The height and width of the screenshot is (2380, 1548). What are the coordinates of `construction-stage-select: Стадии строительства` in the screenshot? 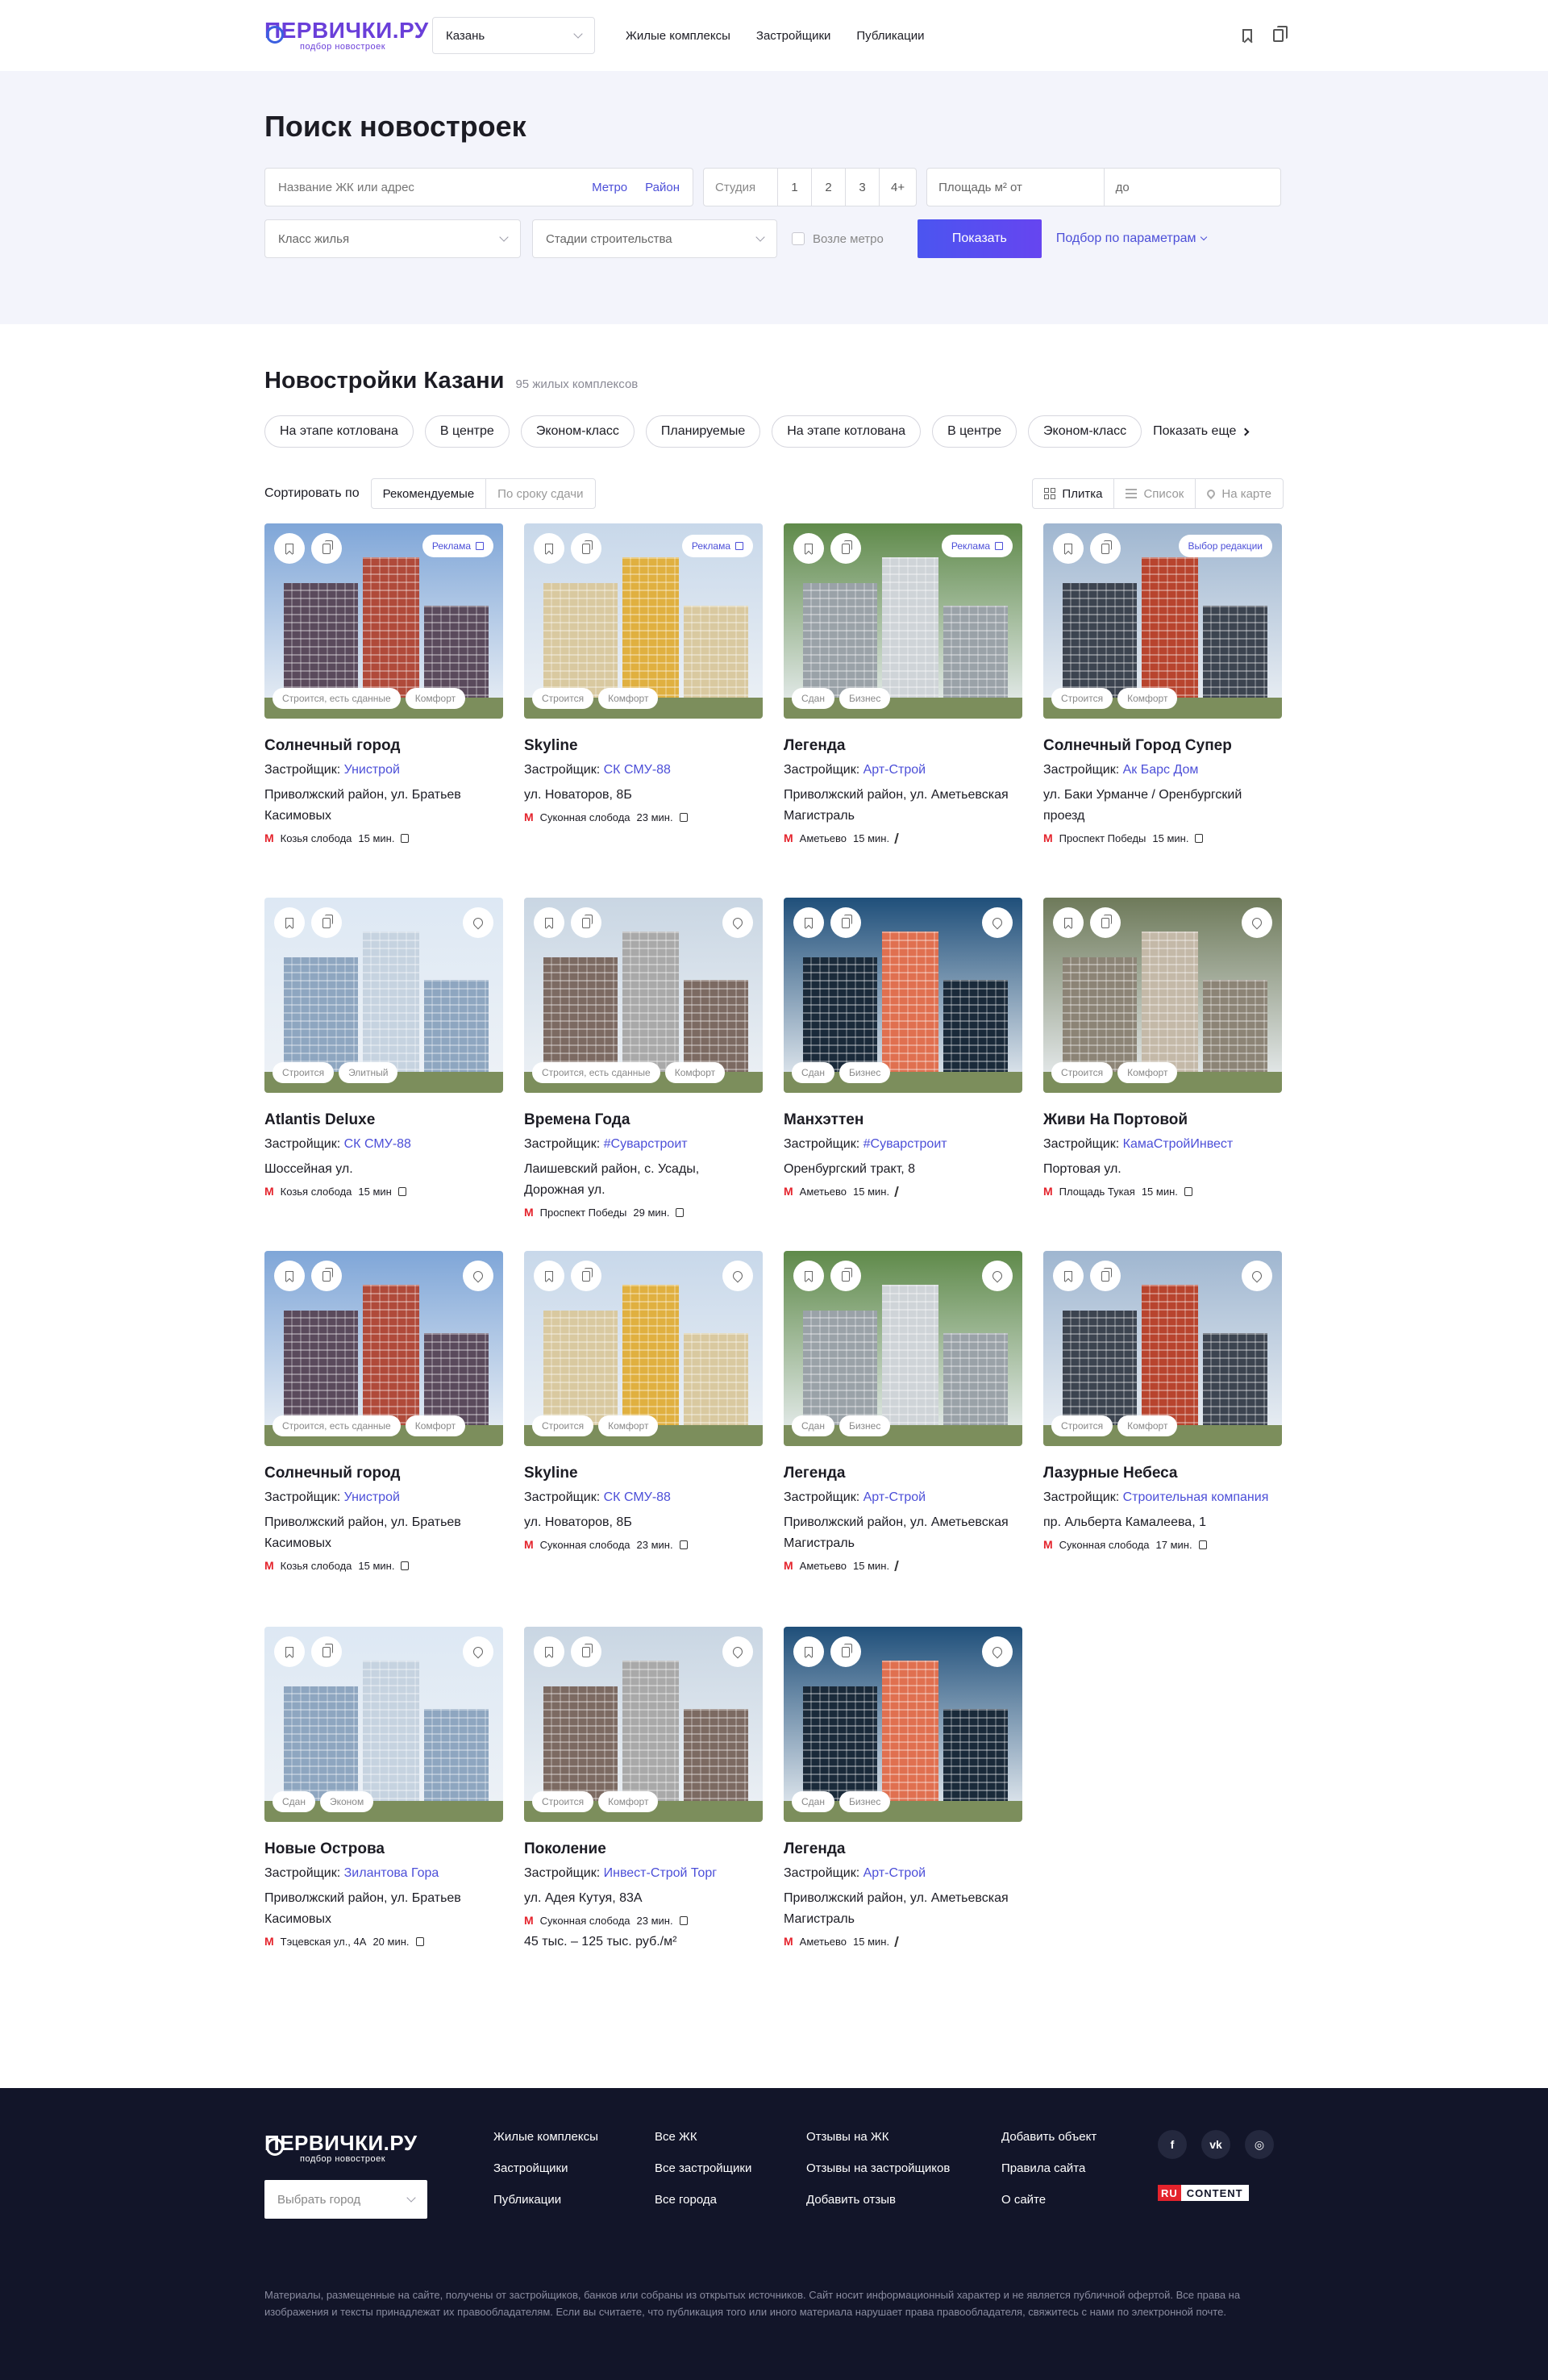 It's located at (654, 239).